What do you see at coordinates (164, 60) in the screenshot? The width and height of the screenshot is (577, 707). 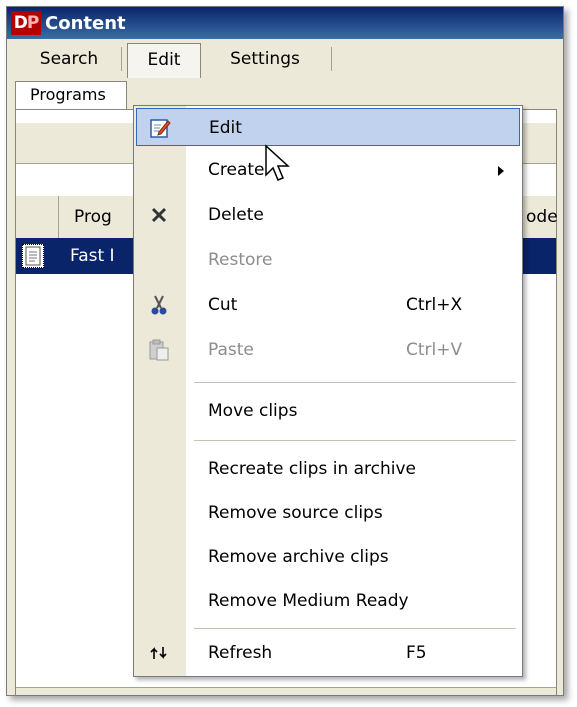 I see `menu-edit: Edit` at bounding box center [164, 60].